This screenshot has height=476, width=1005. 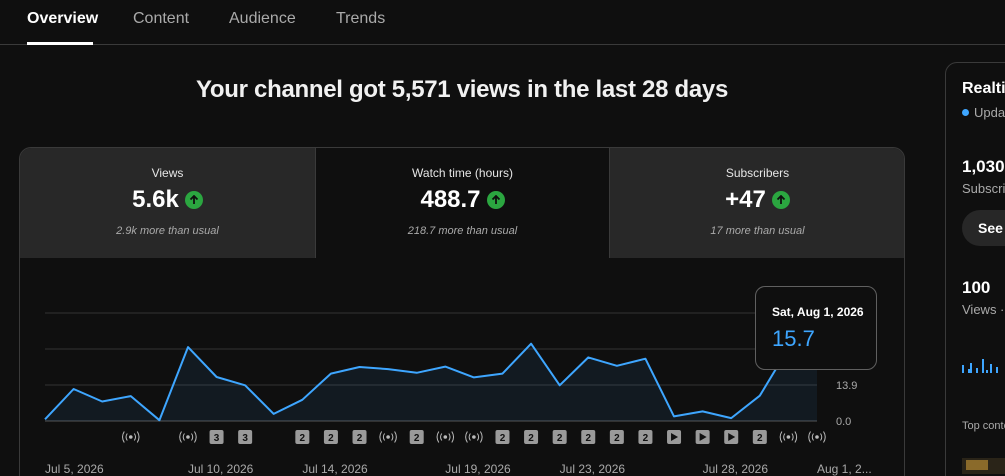 What do you see at coordinates (478, 469) in the screenshot?
I see `x-tick-label: Jul 19, 2026` at bounding box center [478, 469].